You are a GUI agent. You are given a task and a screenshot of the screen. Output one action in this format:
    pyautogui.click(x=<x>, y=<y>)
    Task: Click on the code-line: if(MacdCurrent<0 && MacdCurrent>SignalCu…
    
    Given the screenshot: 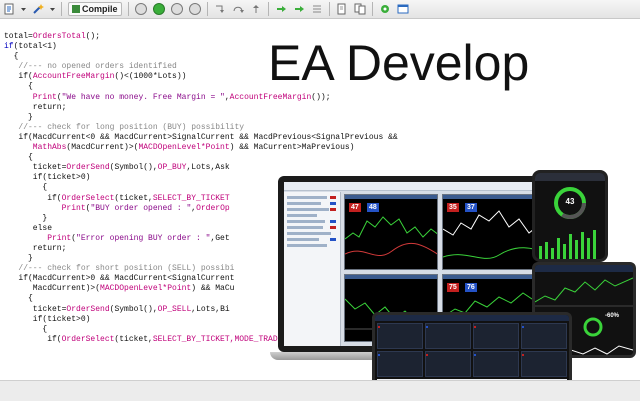 What is the action you would take?
    pyautogui.click(x=200, y=138)
    